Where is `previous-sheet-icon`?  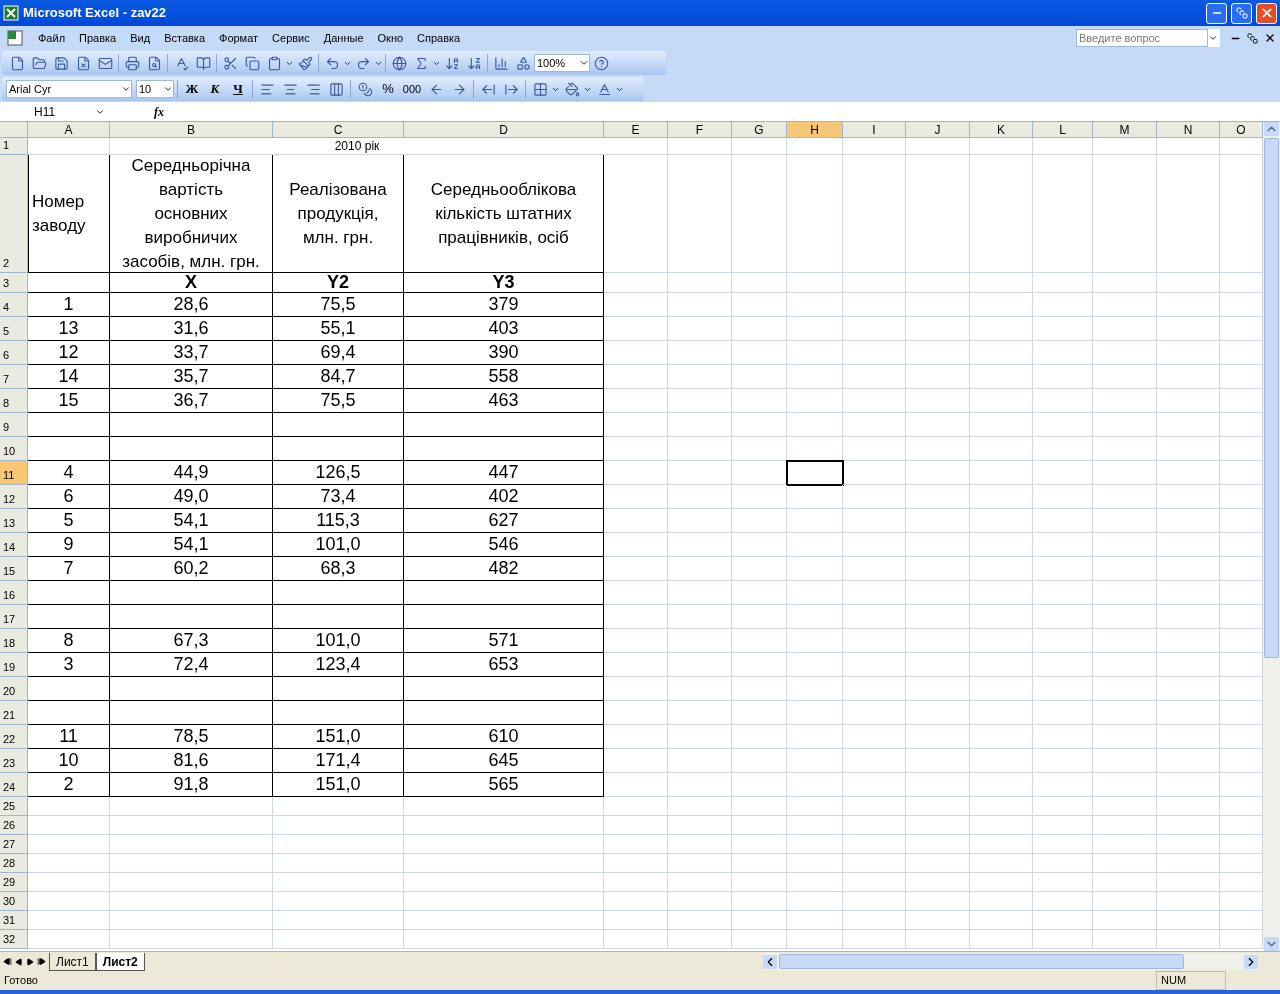
previous-sheet-icon is located at coordinates (19, 961).